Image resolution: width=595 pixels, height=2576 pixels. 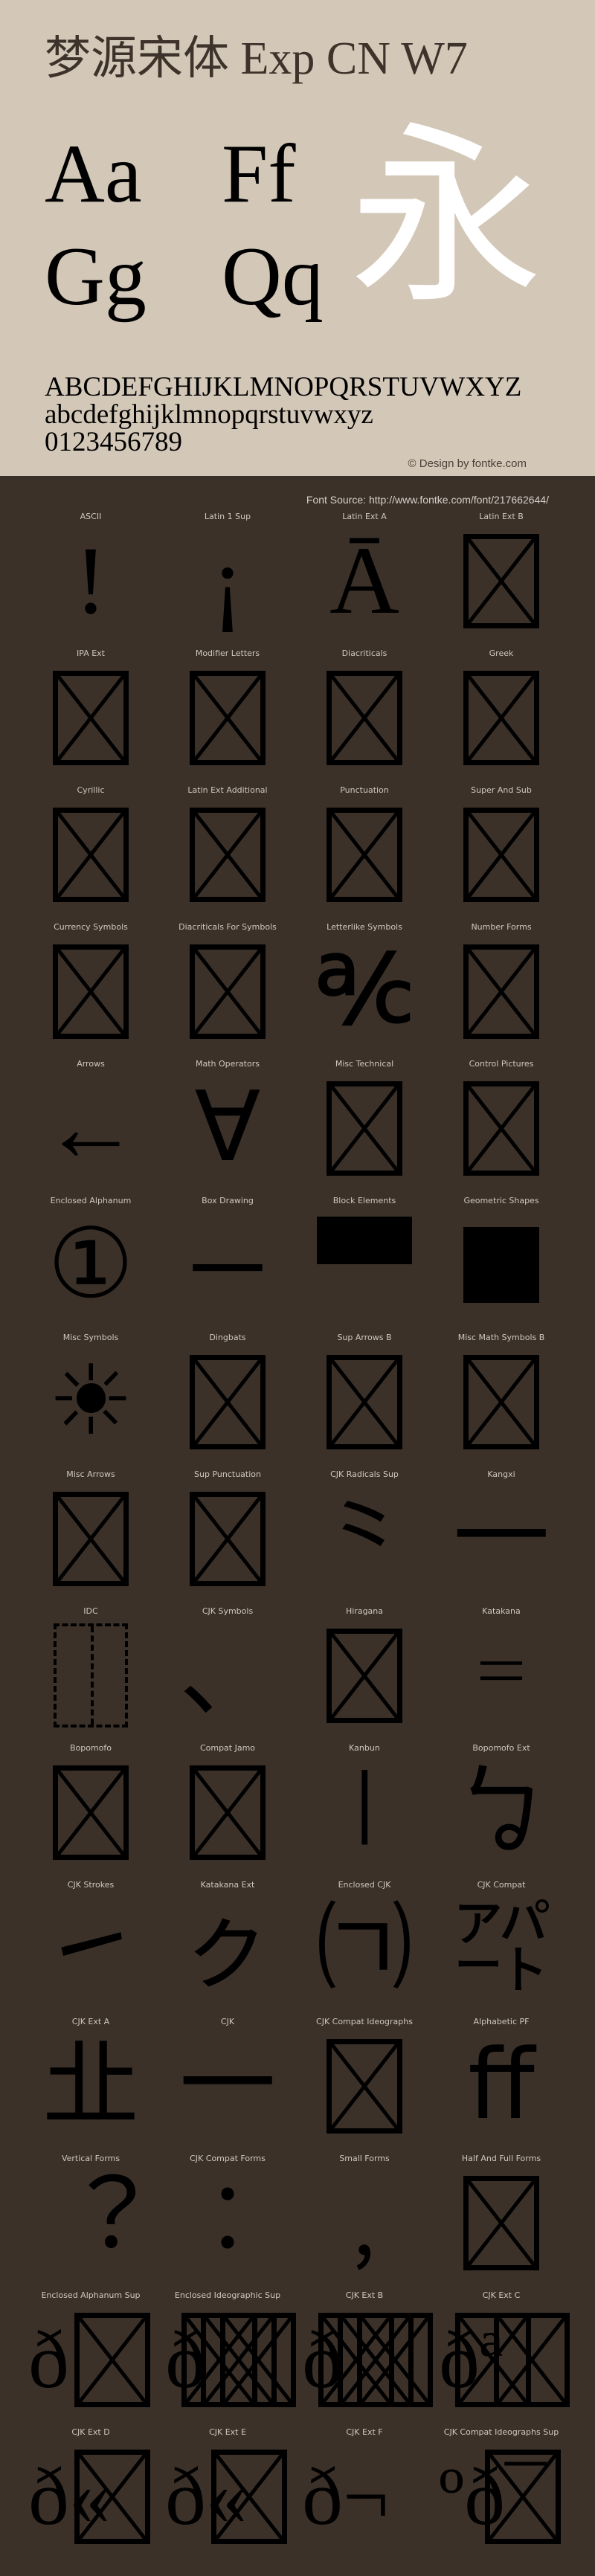 What do you see at coordinates (228, 2222) in the screenshot?
I see `block-sample-glyph: ︰` at bounding box center [228, 2222].